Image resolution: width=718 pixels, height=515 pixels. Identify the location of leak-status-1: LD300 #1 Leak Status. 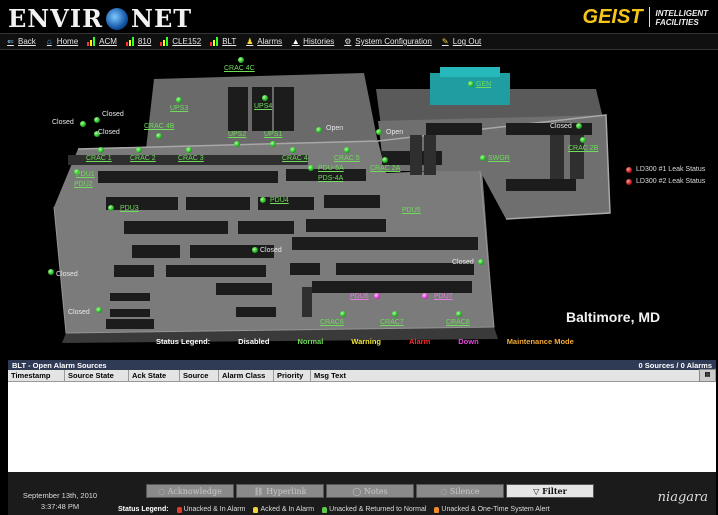
(670, 169).